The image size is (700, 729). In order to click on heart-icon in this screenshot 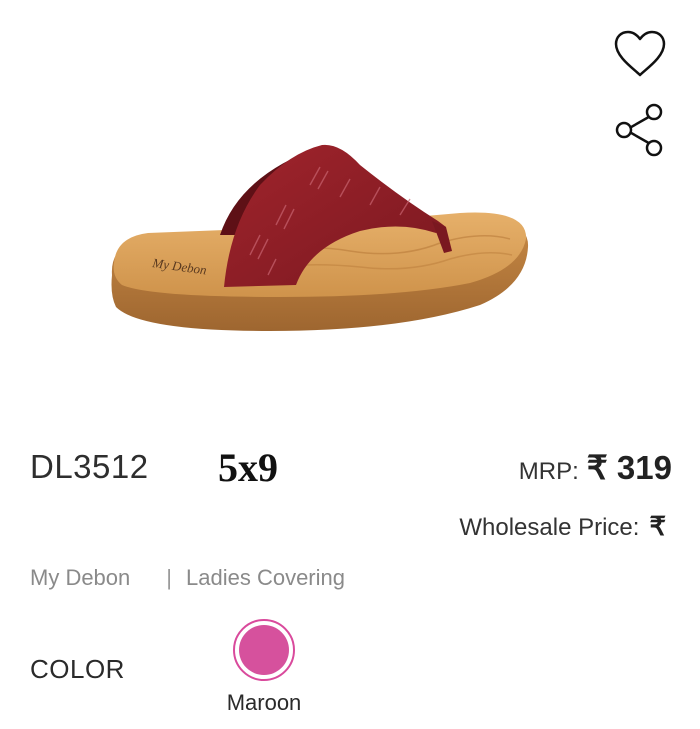, I will do `click(640, 53)`.